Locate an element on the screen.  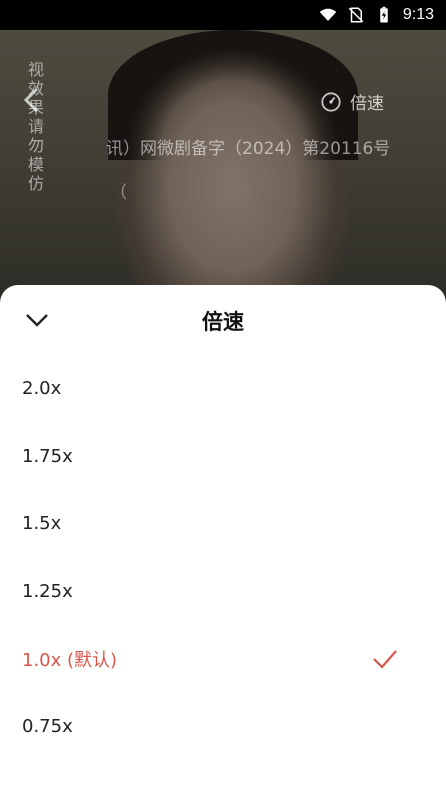
warning-text: 视效果 请勿模仿 is located at coordinates (36, 126).